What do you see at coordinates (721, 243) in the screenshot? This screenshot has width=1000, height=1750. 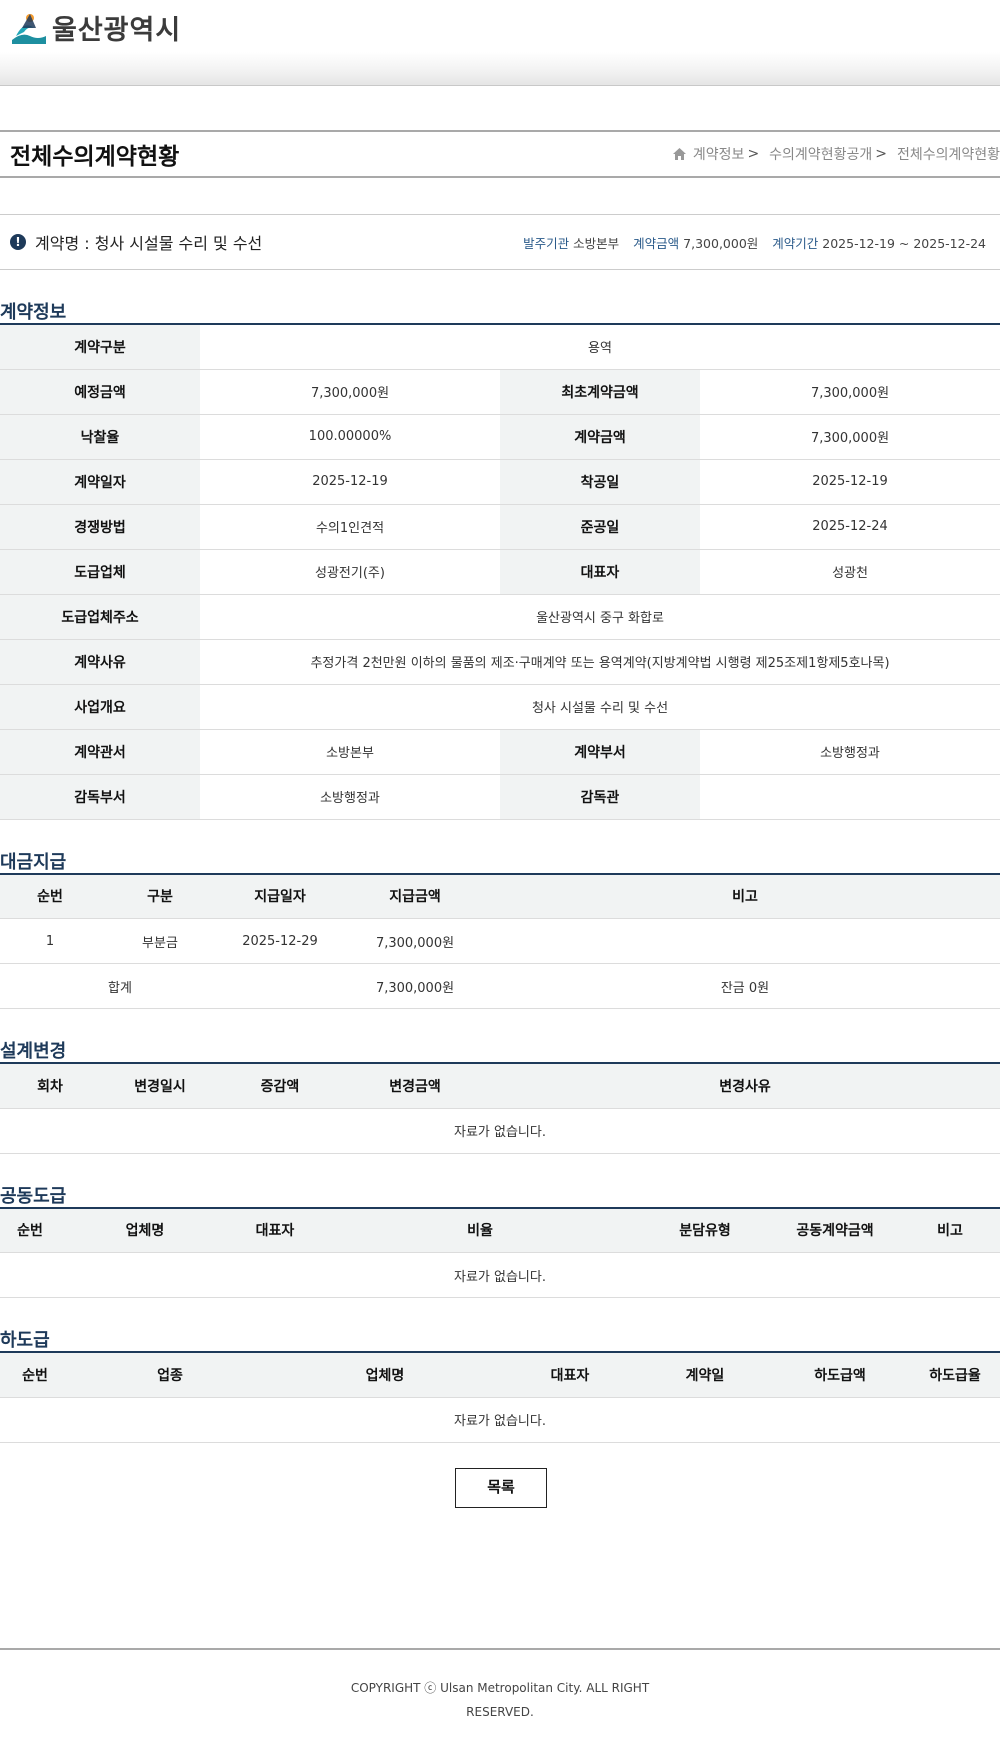 I see `amount-value: 7,300,000원` at bounding box center [721, 243].